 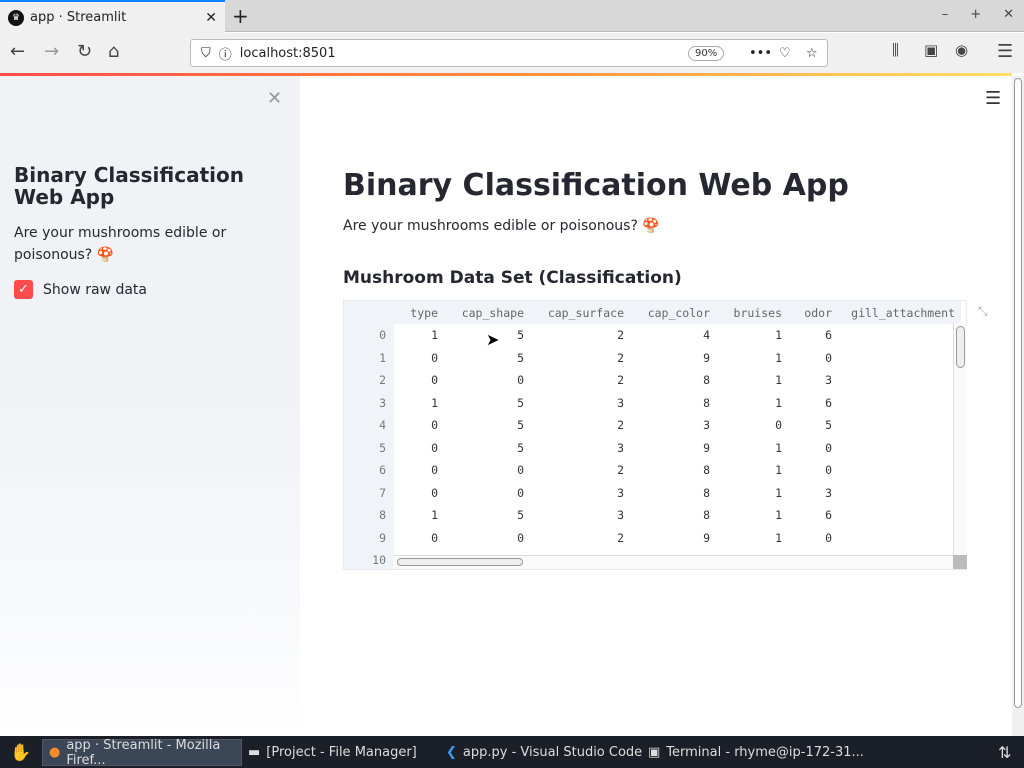 I want to click on new-tab-button: +, so click(x=240, y=16).